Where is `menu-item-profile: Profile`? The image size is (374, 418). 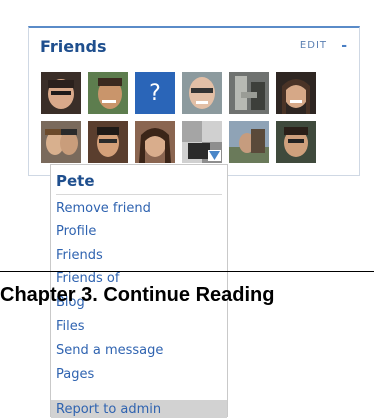 menu-item-profile: Profile is located at coordinates (76, 231).